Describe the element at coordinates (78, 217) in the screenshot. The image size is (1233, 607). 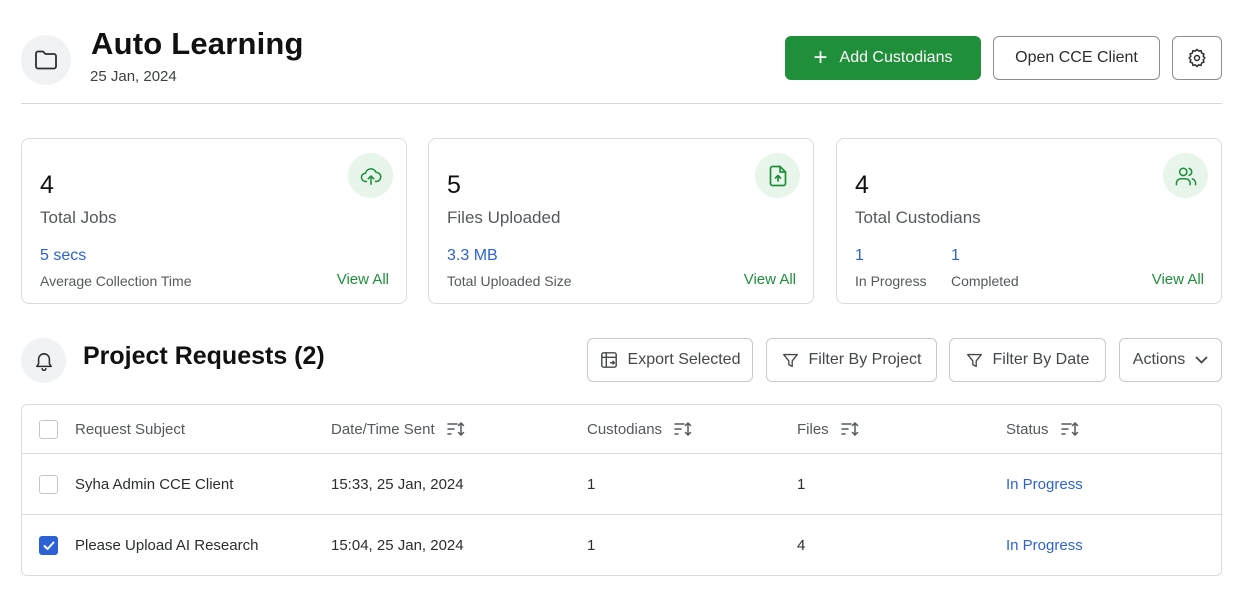
I see `total-jobs-label: Total Jobs` at that location.